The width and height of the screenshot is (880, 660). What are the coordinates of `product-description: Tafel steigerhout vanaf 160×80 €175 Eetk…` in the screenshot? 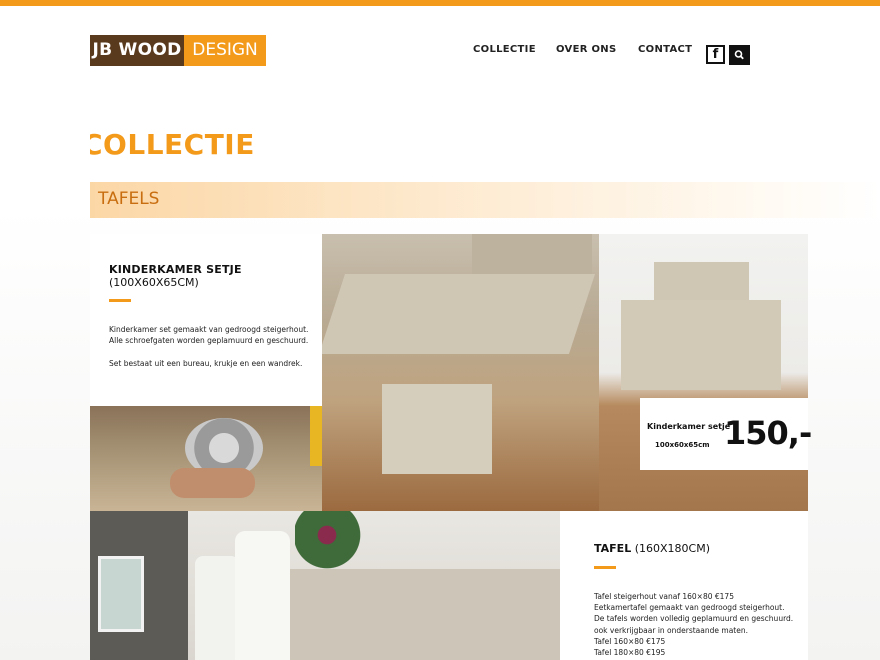 It's located at (693, 624).